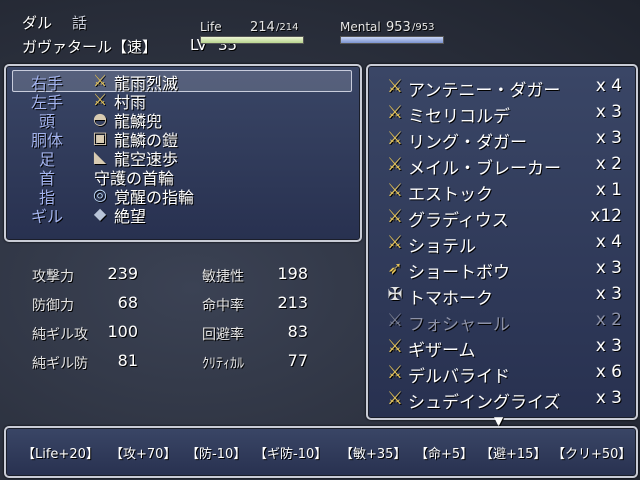 The image size is (640, 480). What do you see at coordinates (297, 331) in the screenshot?
I see `stat-value: 83` at bounding box center [297, 331].